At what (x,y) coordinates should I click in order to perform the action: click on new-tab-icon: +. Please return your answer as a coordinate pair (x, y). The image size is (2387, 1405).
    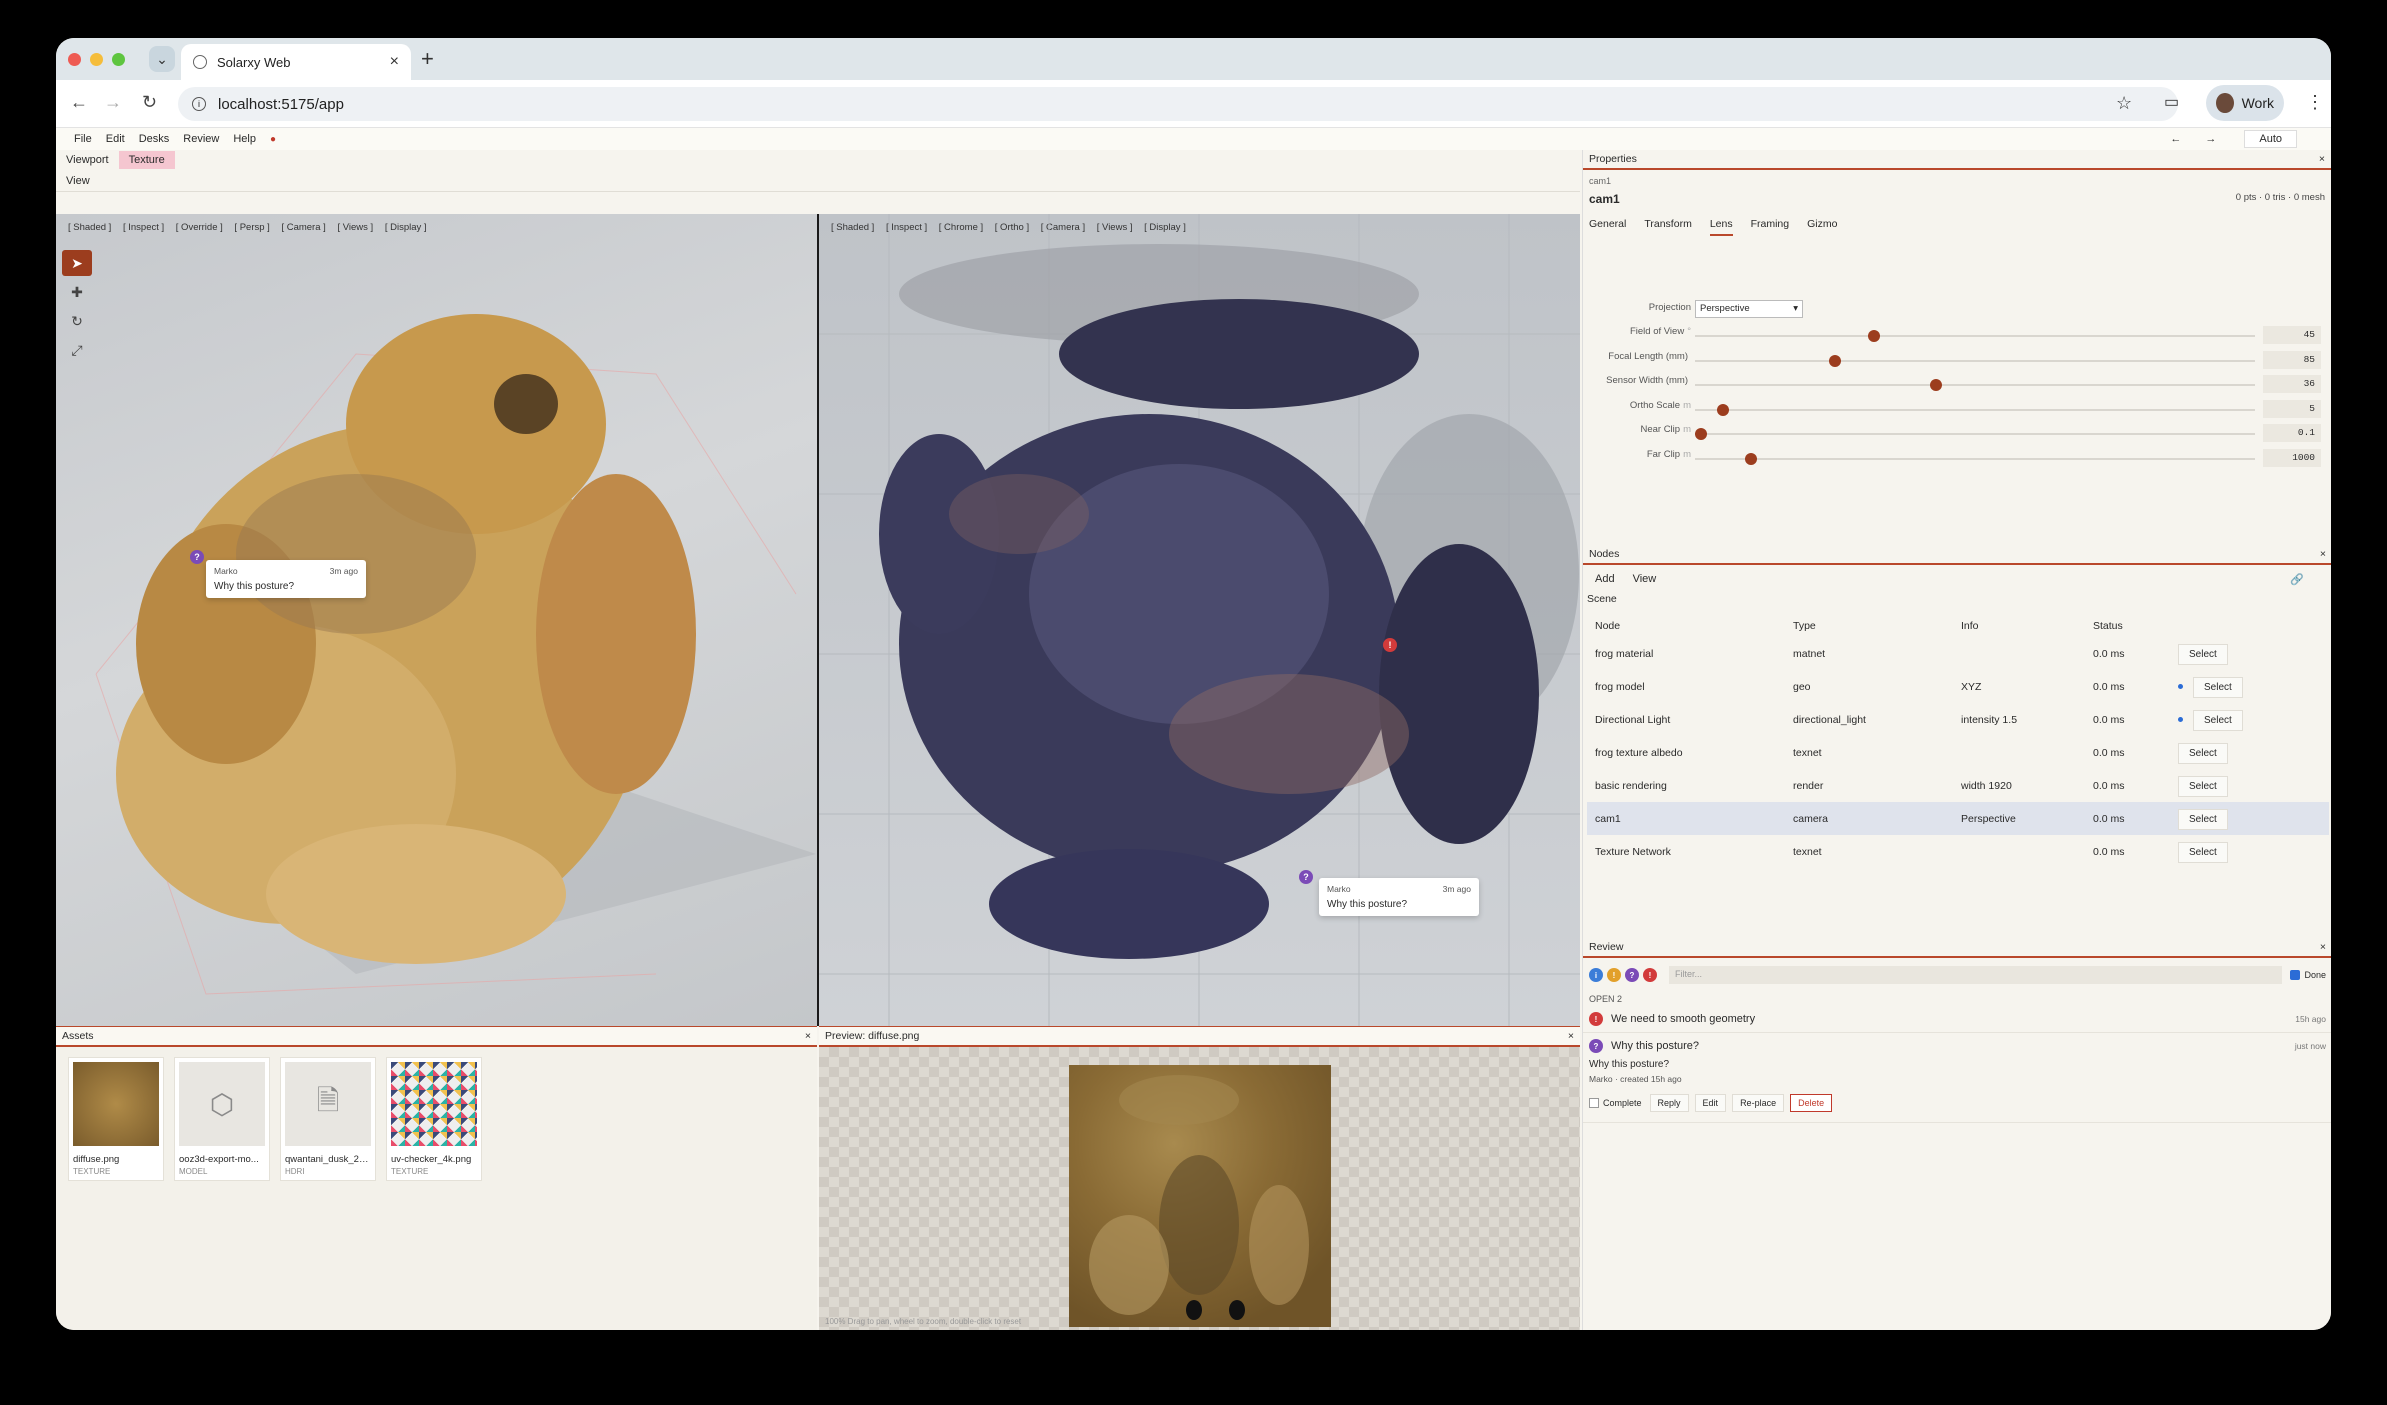
    Looking at the image, I should click on (427, 59).